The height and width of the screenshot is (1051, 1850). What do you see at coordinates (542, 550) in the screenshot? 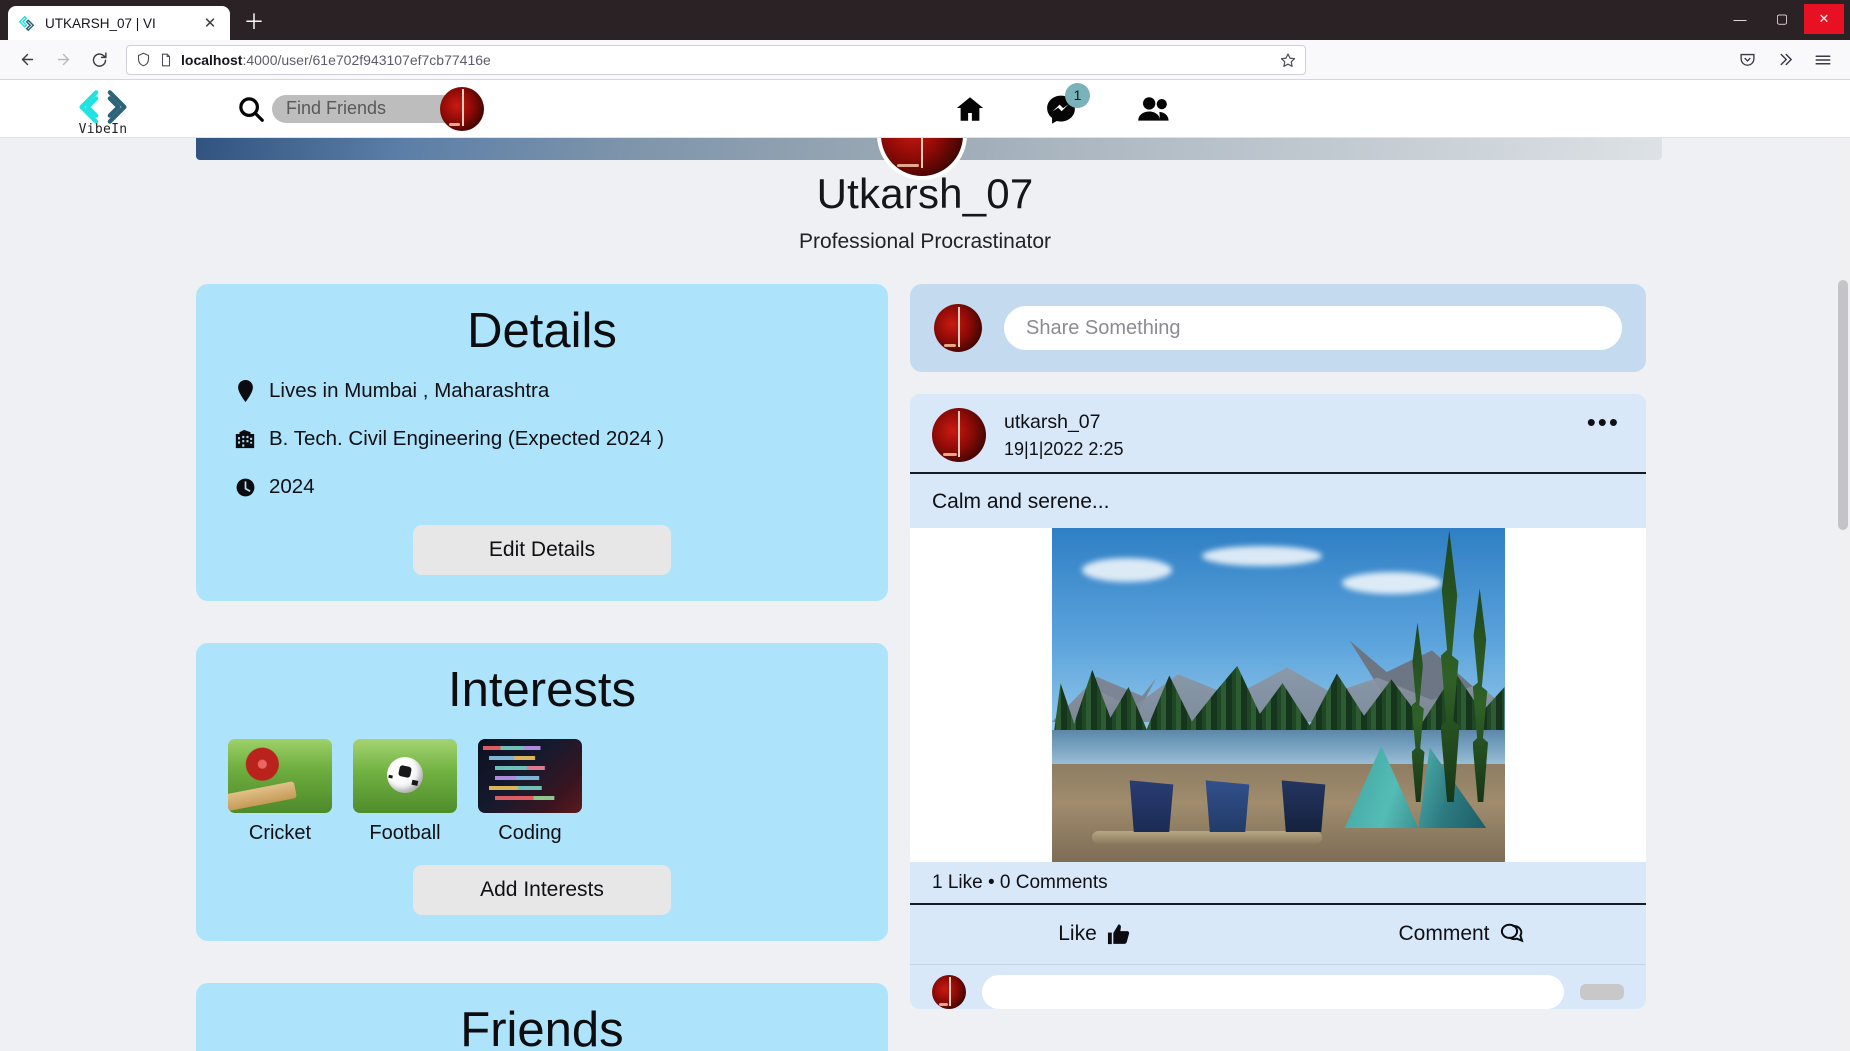
I see `edit-details-button: Edit Details` at bounding box center [542, 550].